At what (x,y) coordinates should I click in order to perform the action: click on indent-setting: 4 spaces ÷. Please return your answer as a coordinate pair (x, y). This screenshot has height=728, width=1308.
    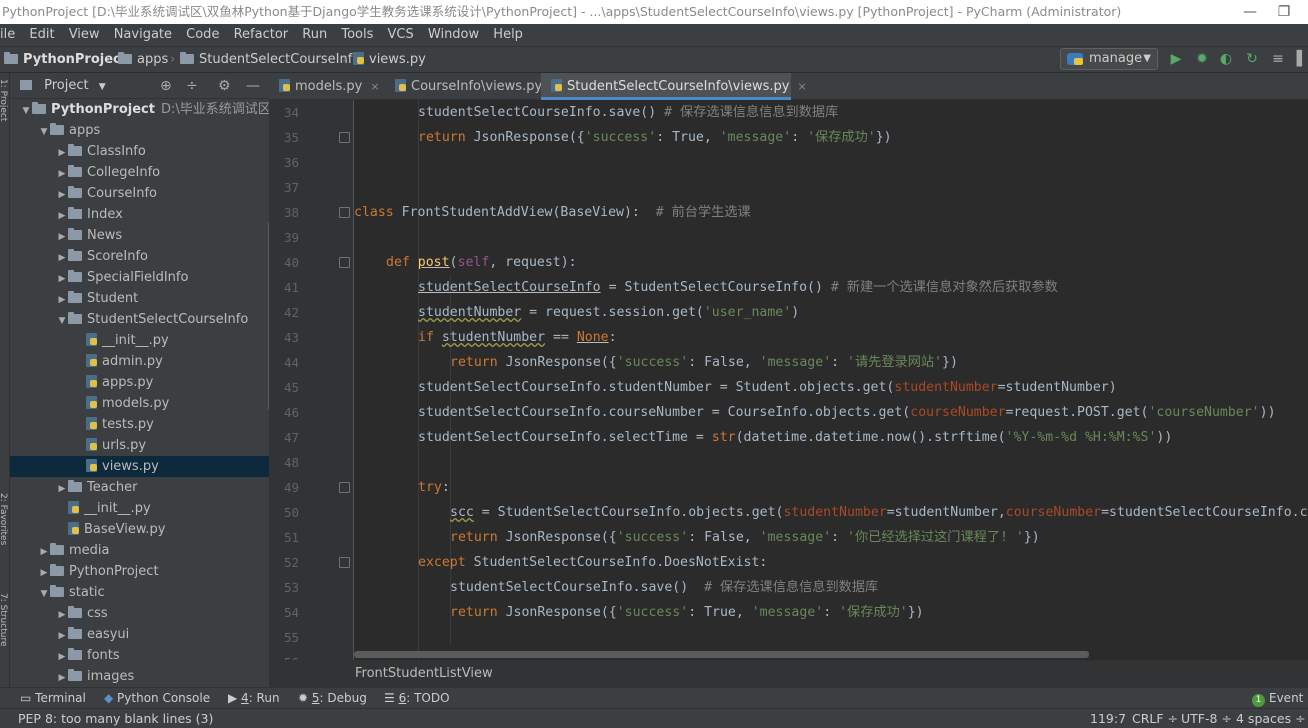
    Looking at the image, I should click on (1271, 718).